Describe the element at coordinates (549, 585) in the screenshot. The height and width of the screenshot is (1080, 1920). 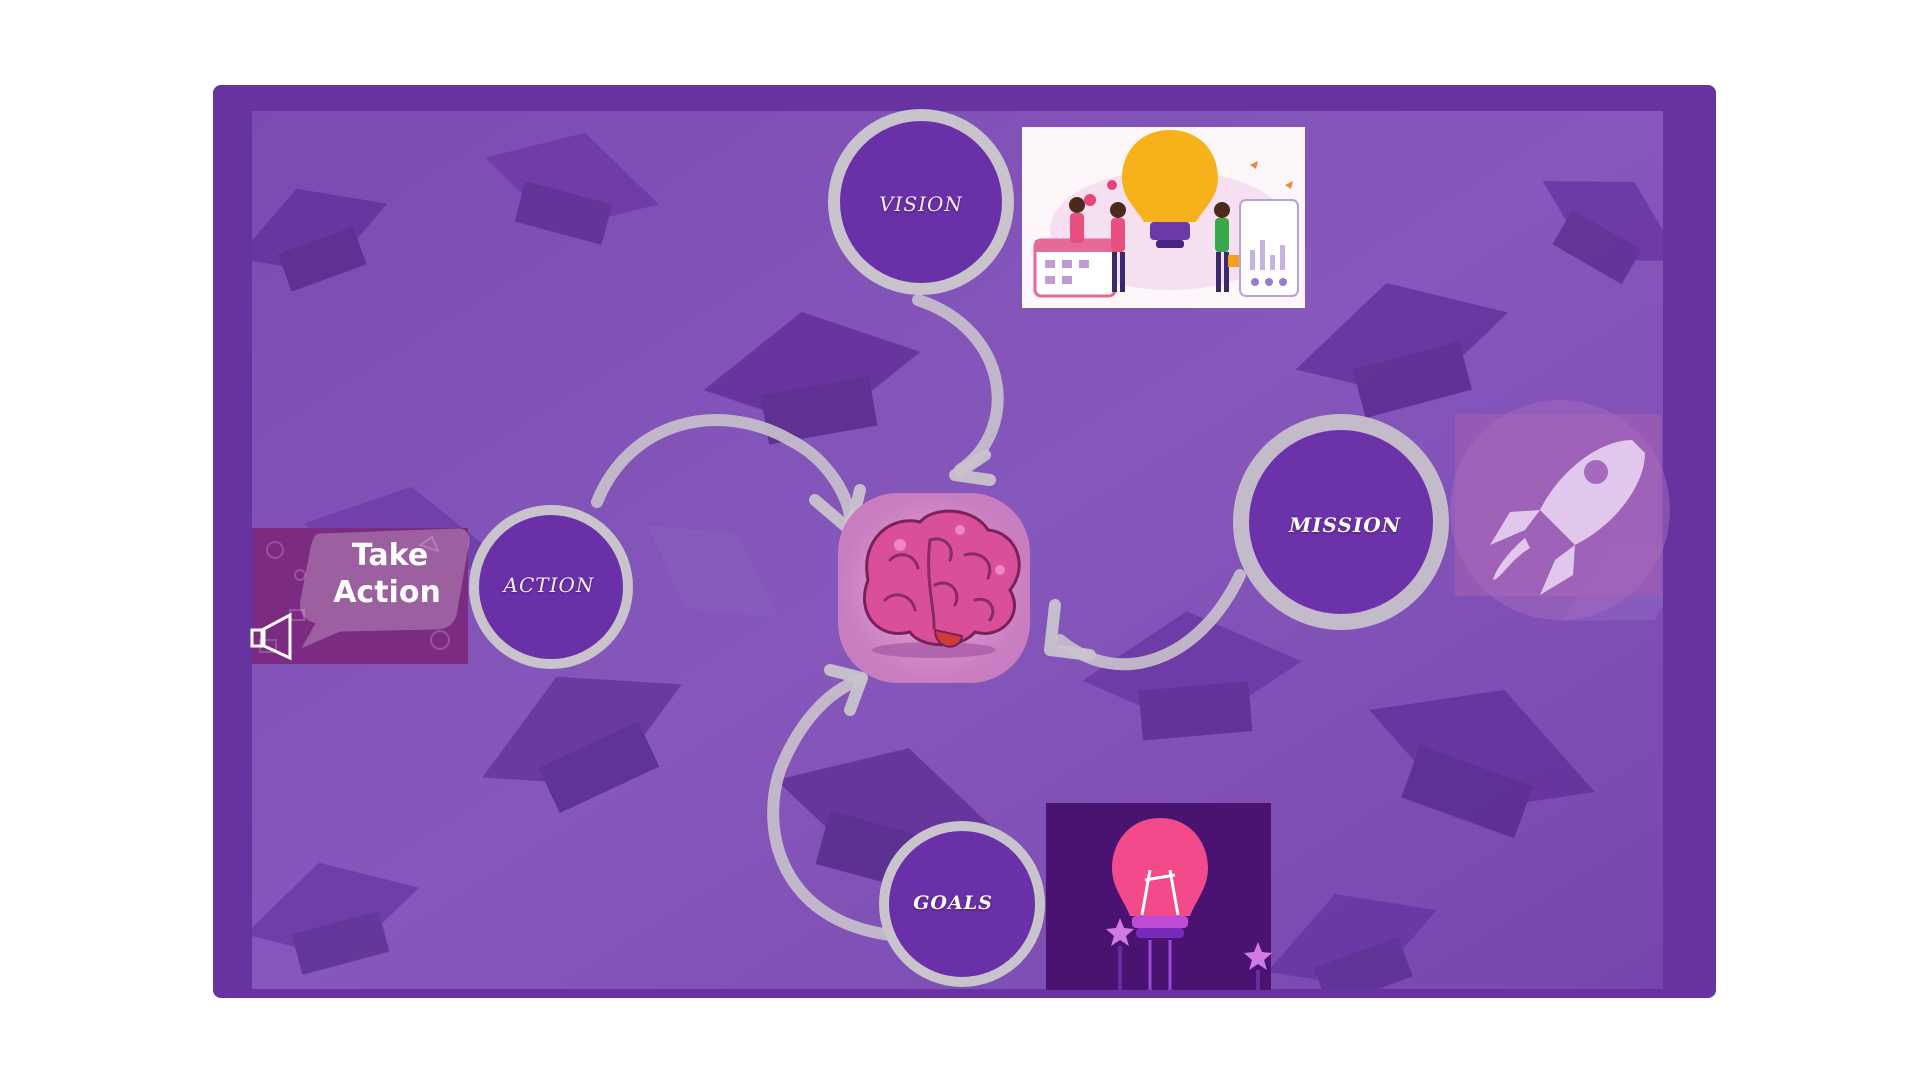
I see `node-action-label: ACTION` at that location.